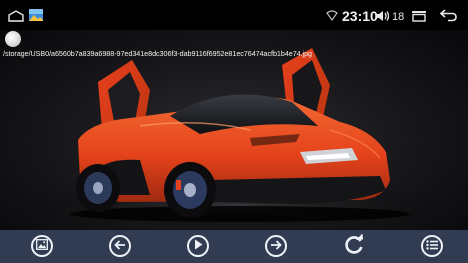 Image resolution: width=468 pixels, height=263 pixels. Describe the element at coordinates (448, 17) in the screenshot. I see `back-icon` at that location.